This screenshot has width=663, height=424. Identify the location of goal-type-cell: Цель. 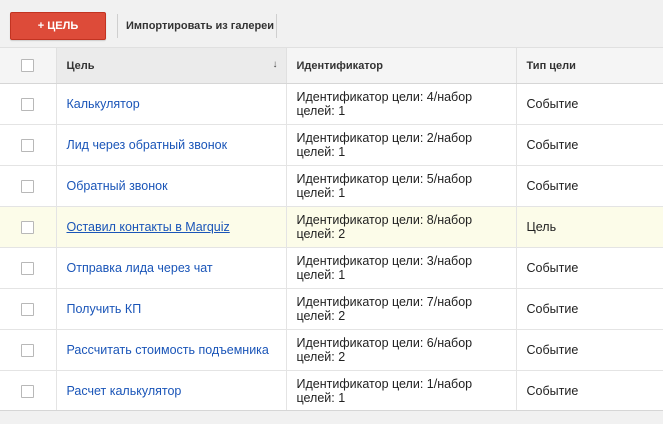
(589, 227).